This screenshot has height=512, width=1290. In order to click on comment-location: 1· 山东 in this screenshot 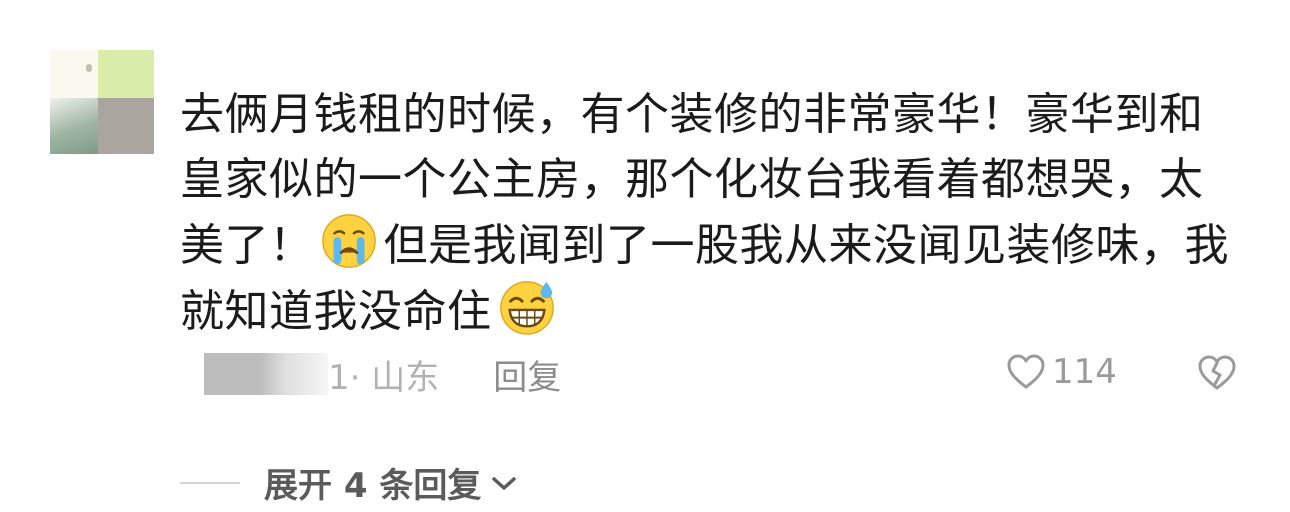, I will do `click(384, 377)`.